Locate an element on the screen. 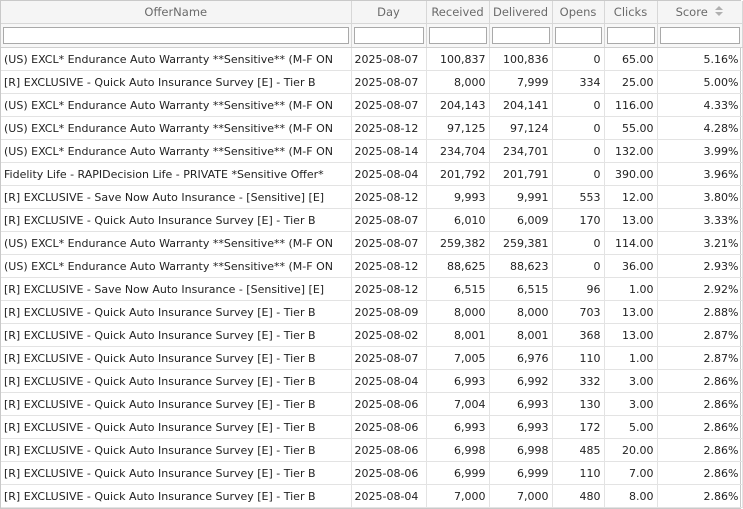  cell-delivered: 9,991 is located at coordinates (521, 197).